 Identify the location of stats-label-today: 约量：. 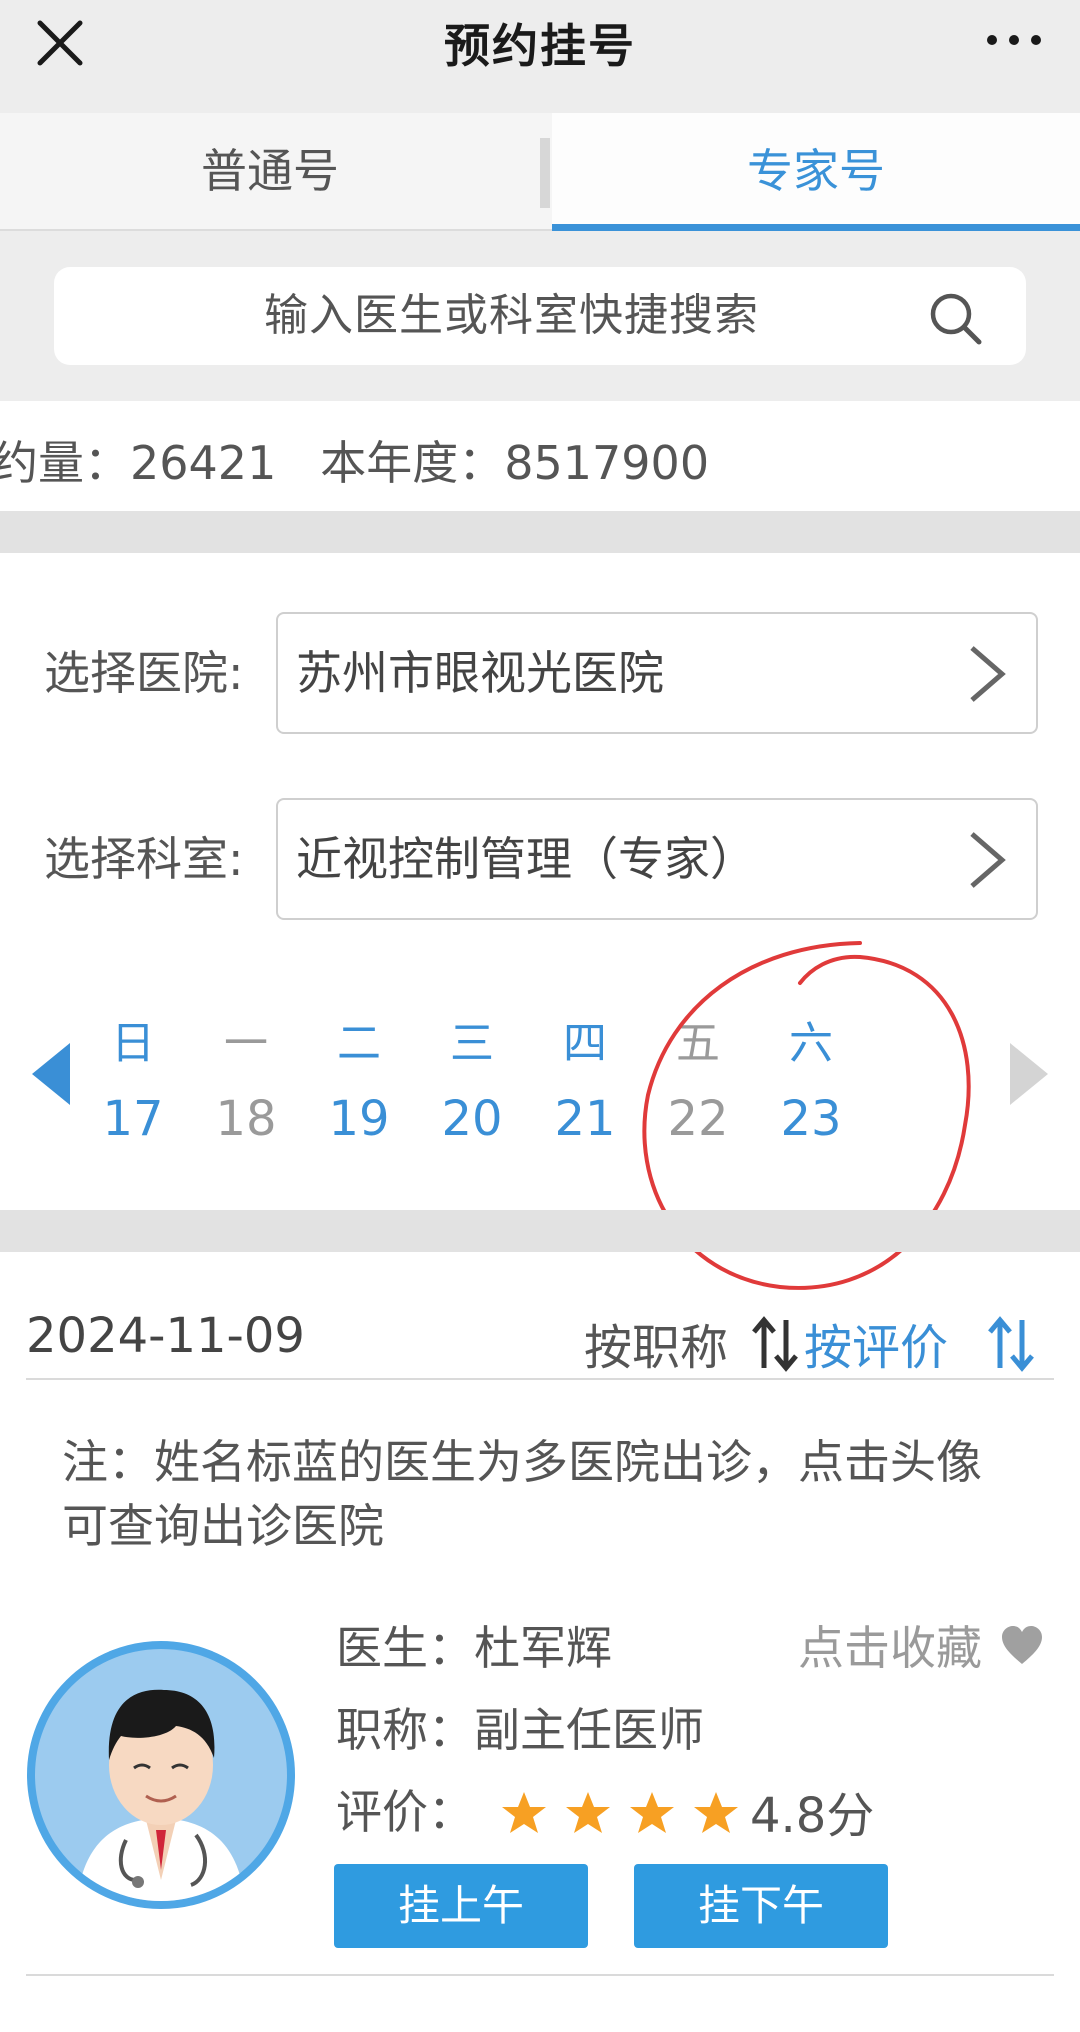
(65, 463).